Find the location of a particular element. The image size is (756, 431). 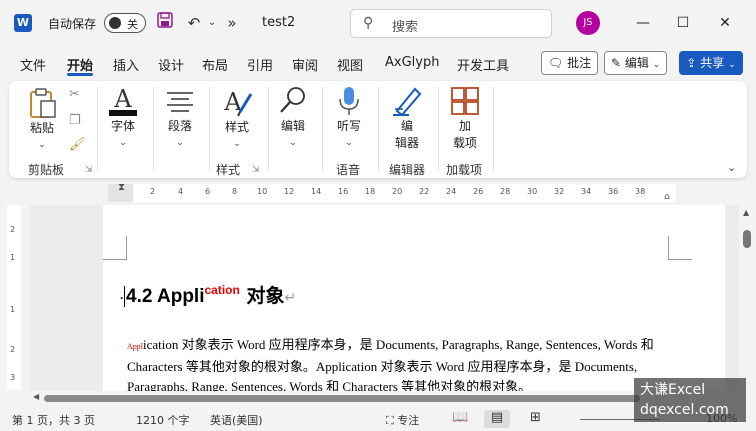

tab-view: 视图 is located at coordinates (350, 64).